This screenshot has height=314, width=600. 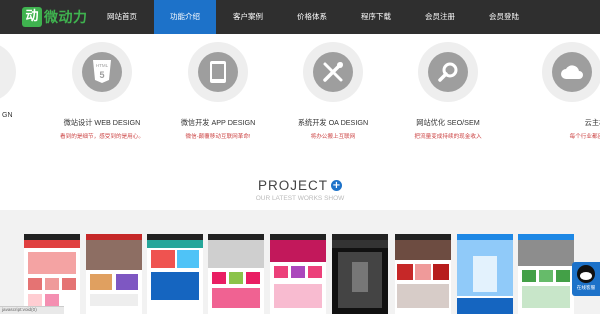 What do you see at coordinates (66, 18) in the screenshot?
I see `logo-text: 微动力` at bounding box center [66, 18].